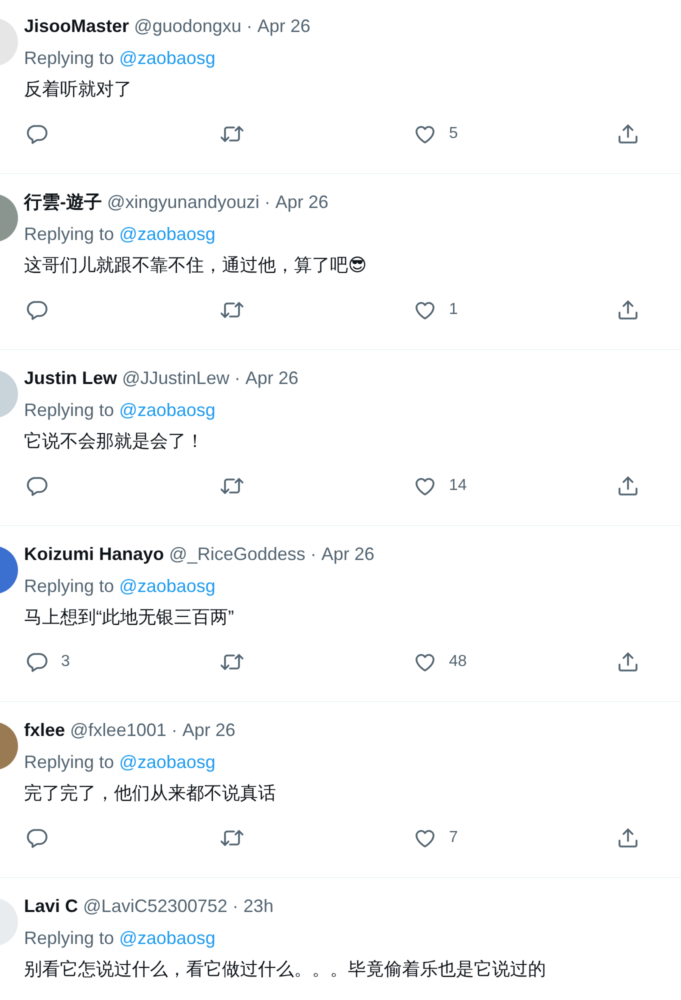 The width and height of the screenshot is (681, 1000). I want to click on tweet-text: 别看它怎说过什么，看它做过什么。。。毕竟偷着乐也是它说过的, so click(285, 969).